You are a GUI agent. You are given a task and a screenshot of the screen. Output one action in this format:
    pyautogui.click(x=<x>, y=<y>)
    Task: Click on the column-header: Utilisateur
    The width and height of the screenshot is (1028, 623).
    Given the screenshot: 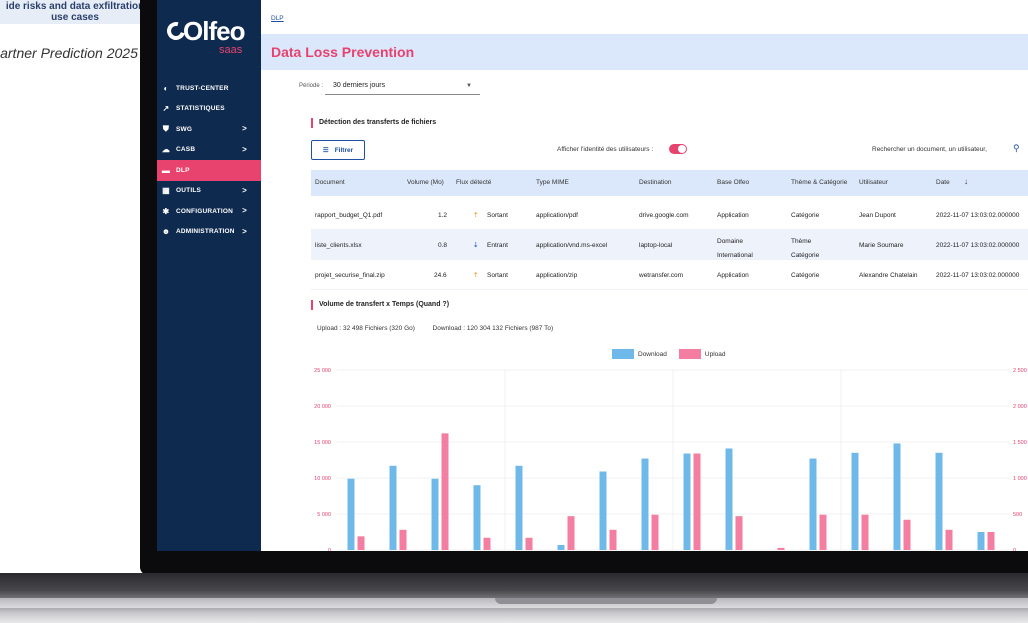 What is the action you would take?
    pyautogui.click(x=873, y=182)
    